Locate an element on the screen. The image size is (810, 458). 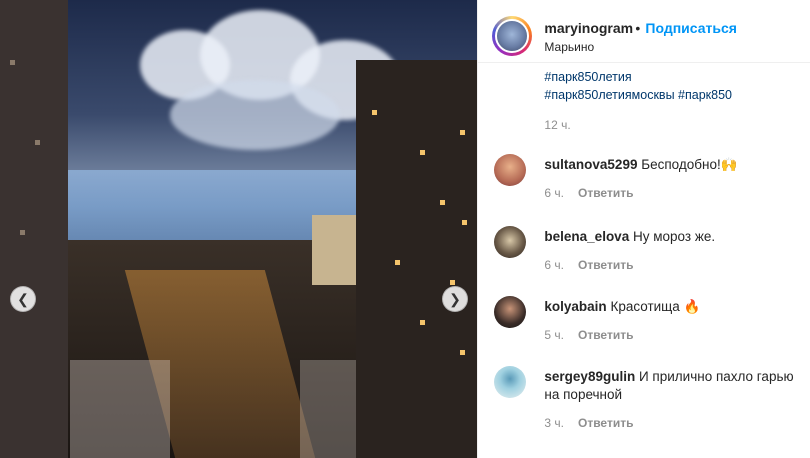
comment-username: sultanova5299 is located at coordinates (590, 164).